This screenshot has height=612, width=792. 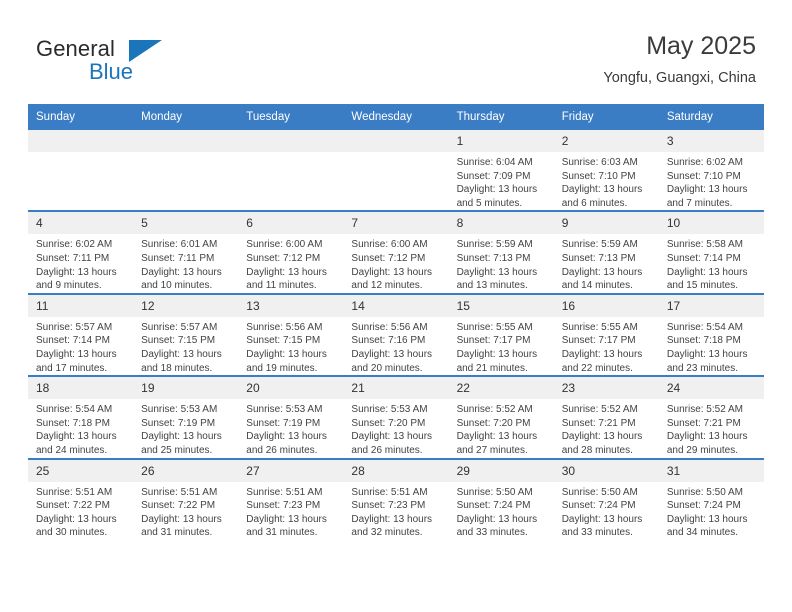 What do you see at coordinates (711, 141) in the screenshot?
I see `day-number: 3` at bounding box center [711, 141].